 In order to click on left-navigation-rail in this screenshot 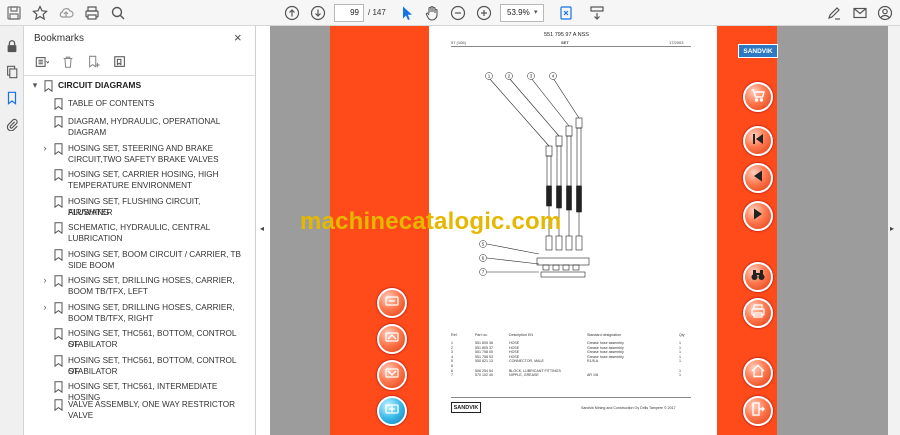, I will do `click(12, 230)`.